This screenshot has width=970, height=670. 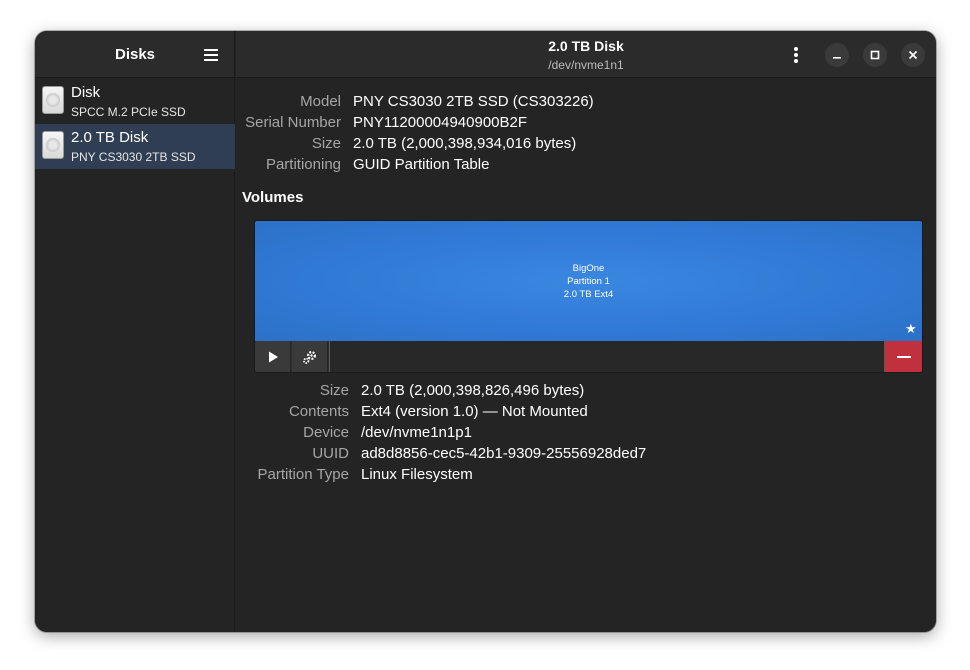 What do you see at coordinates (588, 268) in the screenshot?
I see `partition-name: BigOne` at bounding box center [588, 268].